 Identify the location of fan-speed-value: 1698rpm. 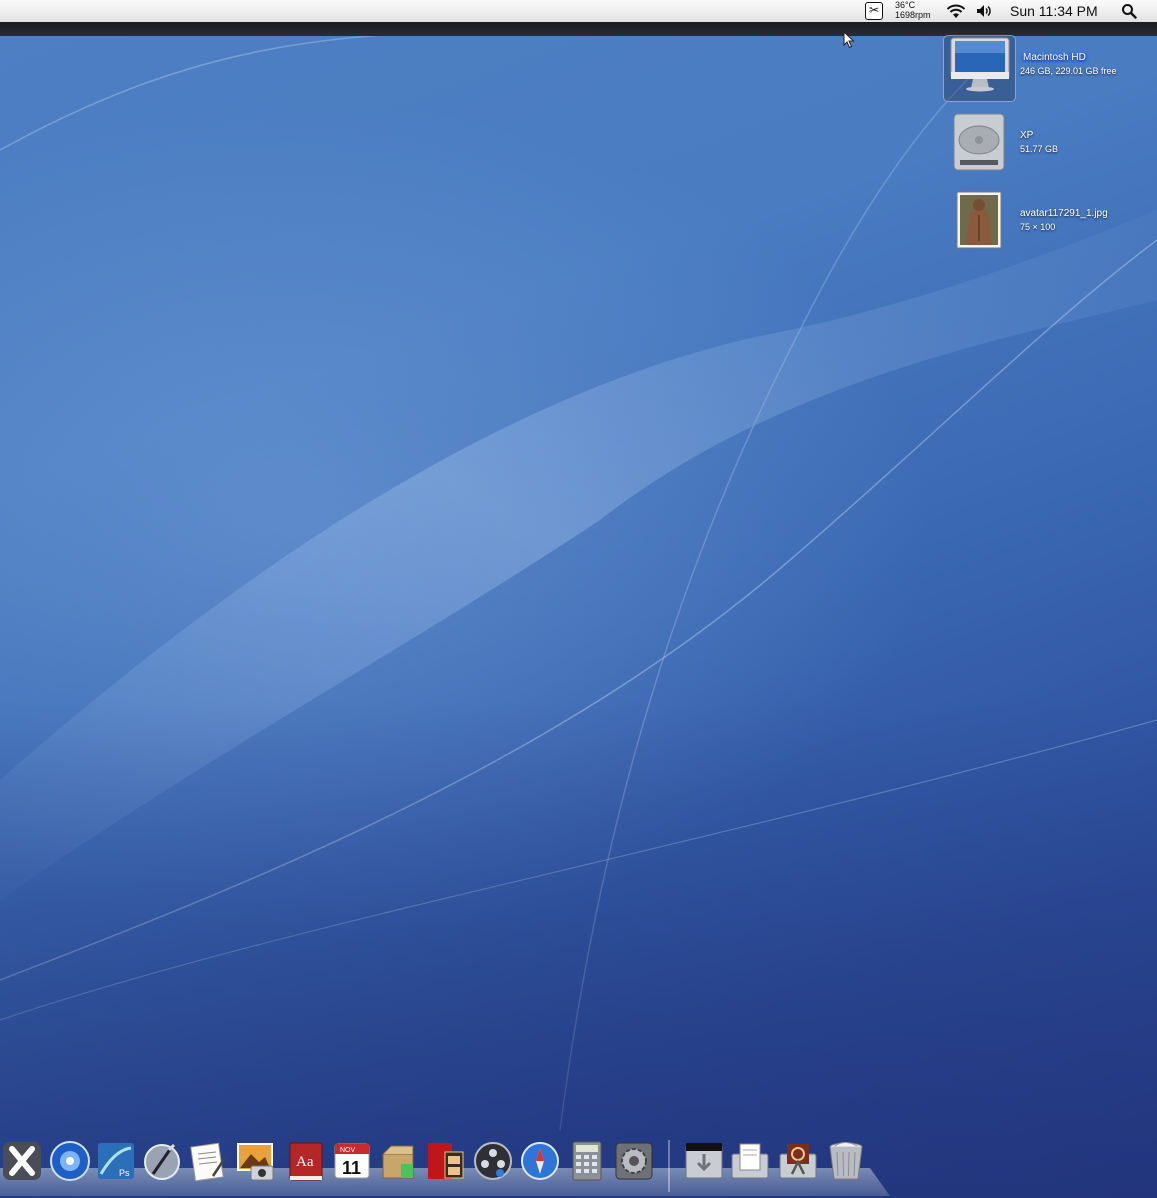
(913, 15).